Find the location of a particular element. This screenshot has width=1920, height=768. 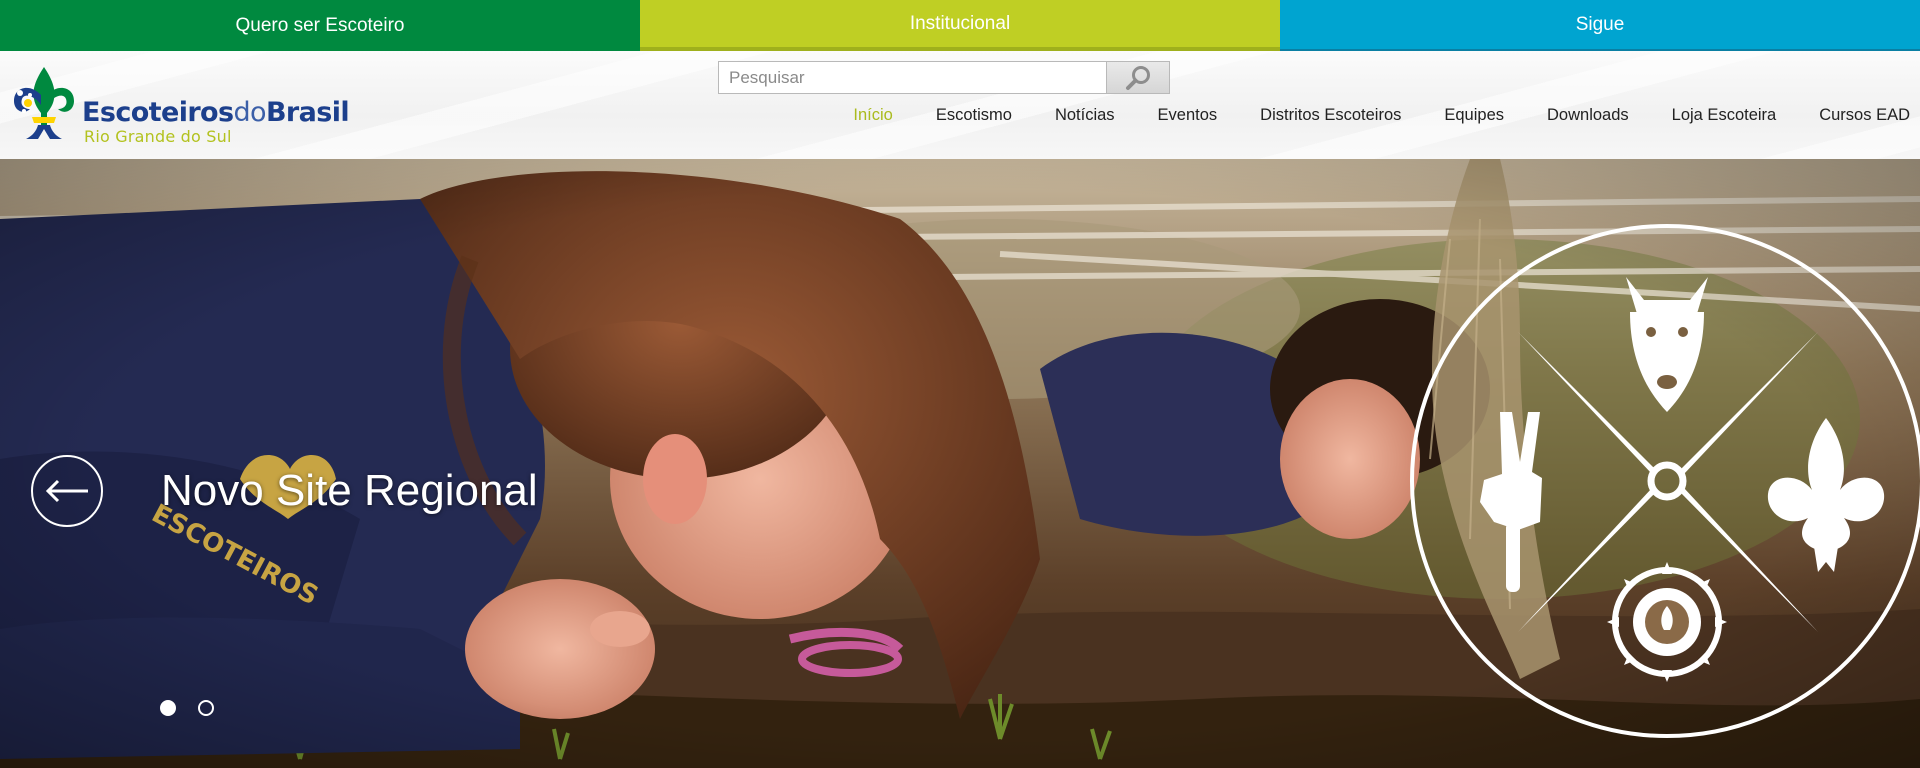

slider-prev-button is located at coordinates (67, 491).